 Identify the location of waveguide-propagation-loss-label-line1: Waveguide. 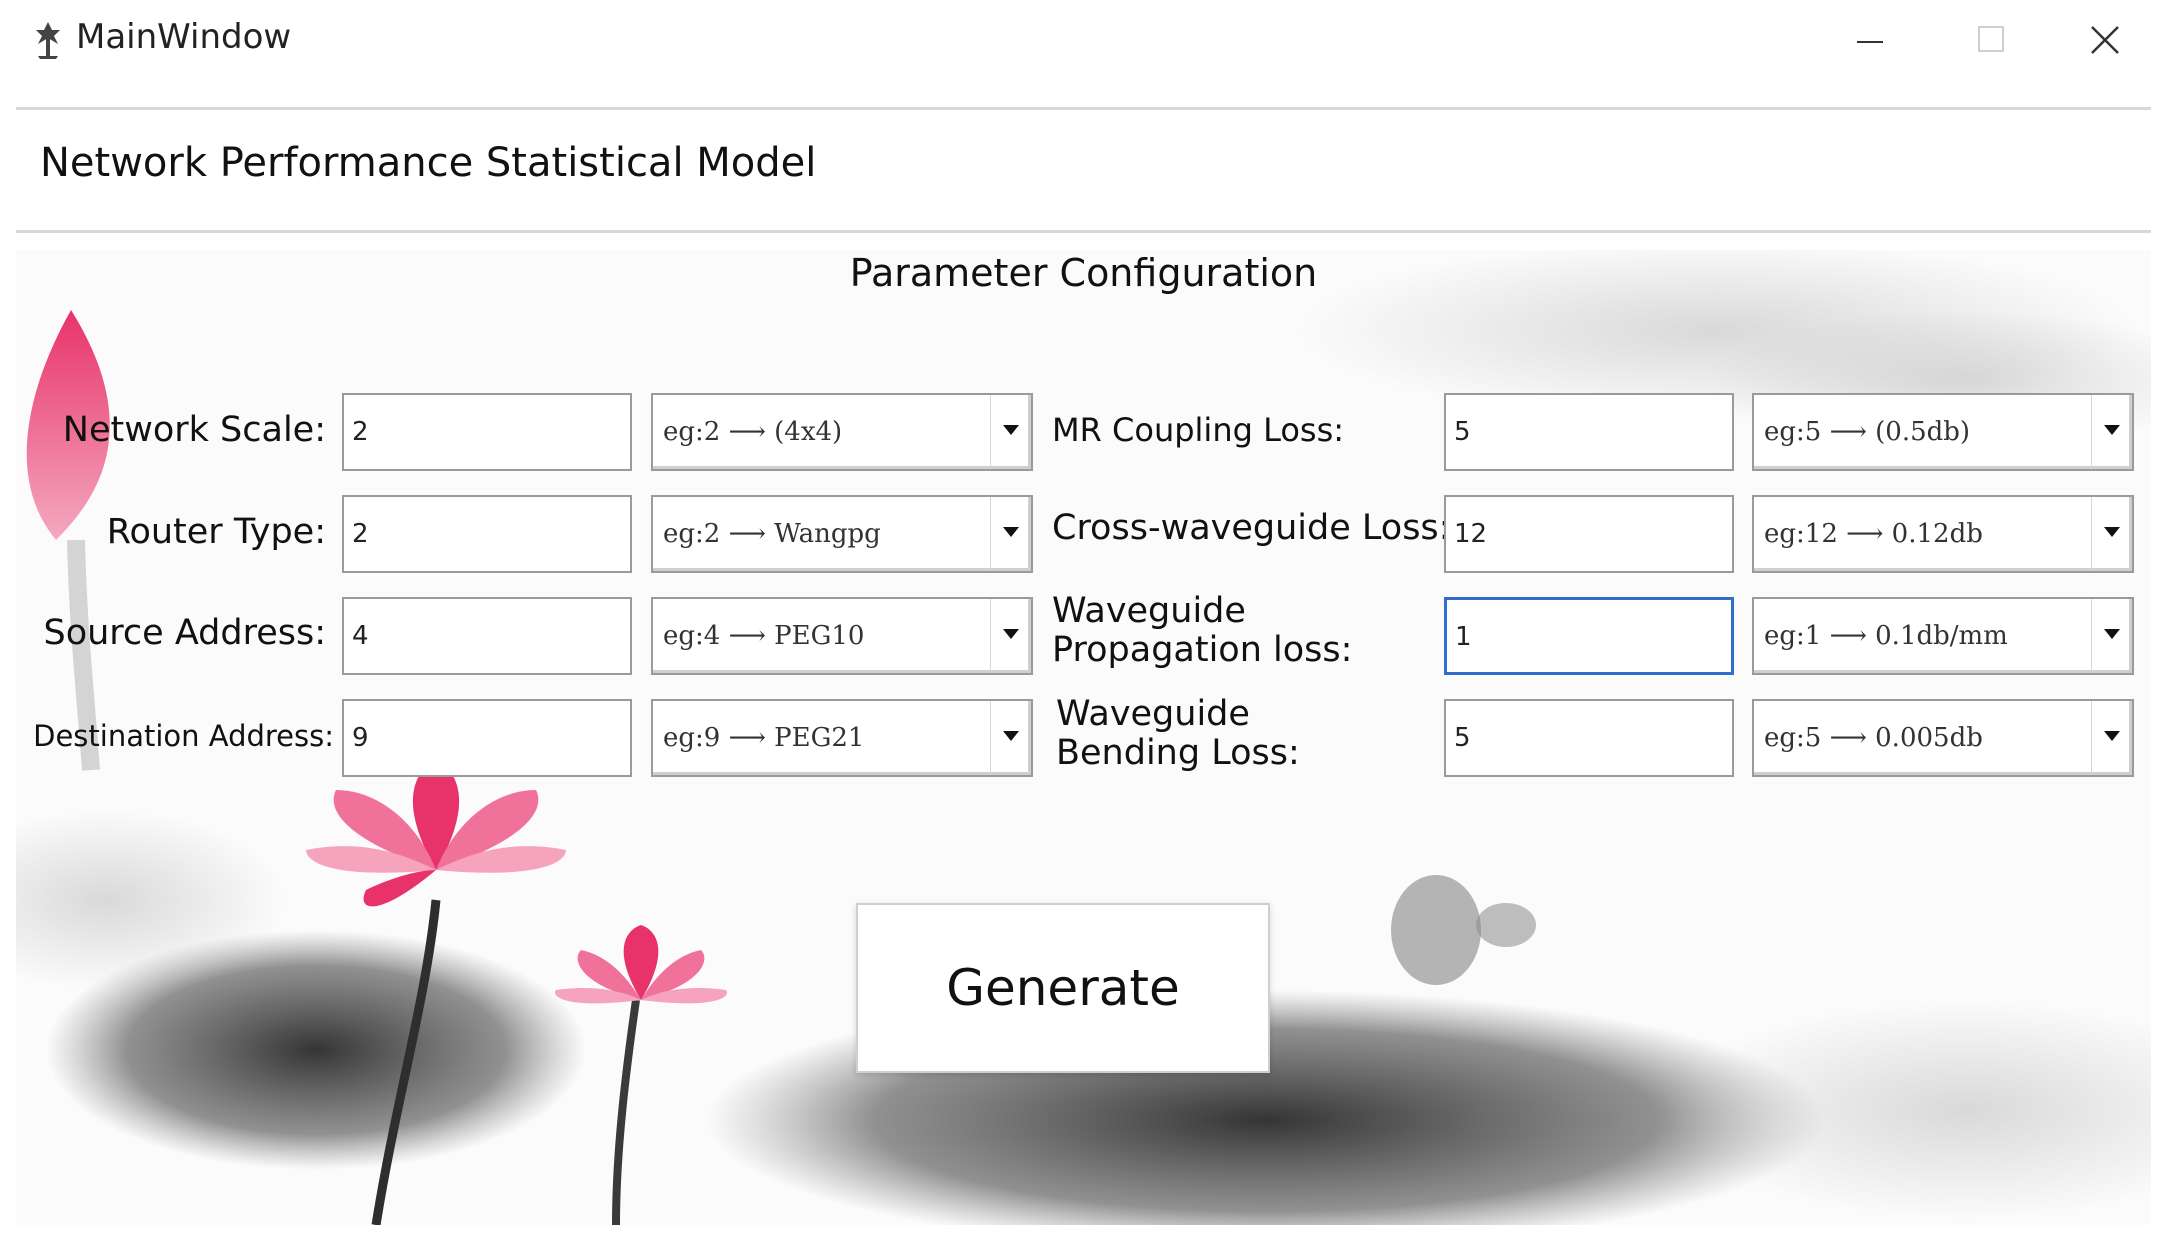
(1149, 611).